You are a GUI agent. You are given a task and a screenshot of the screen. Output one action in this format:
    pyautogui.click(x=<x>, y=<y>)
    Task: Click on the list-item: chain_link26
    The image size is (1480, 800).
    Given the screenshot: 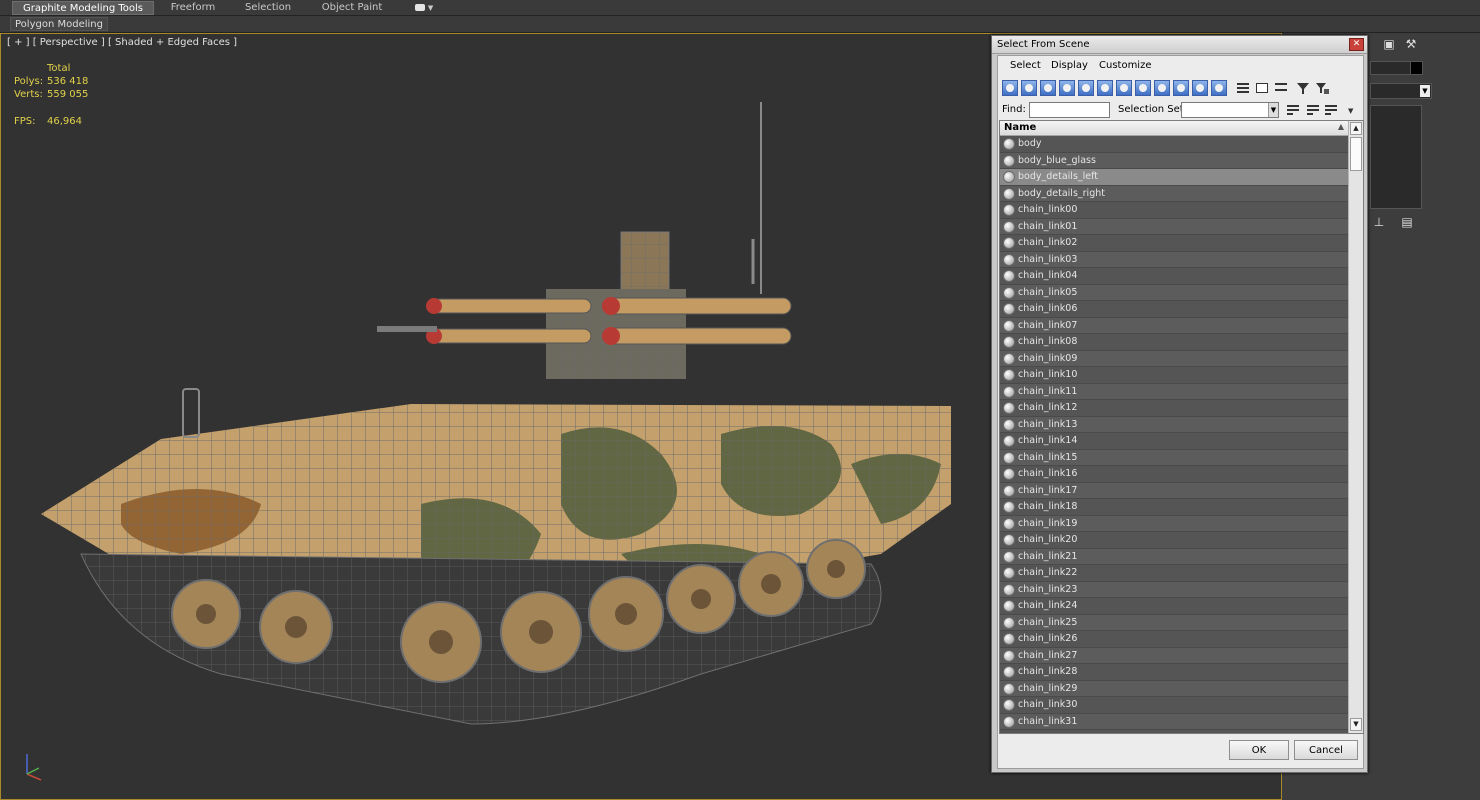 What is the action you would take?
    pyautogui.click(x=1174, y=639)
    